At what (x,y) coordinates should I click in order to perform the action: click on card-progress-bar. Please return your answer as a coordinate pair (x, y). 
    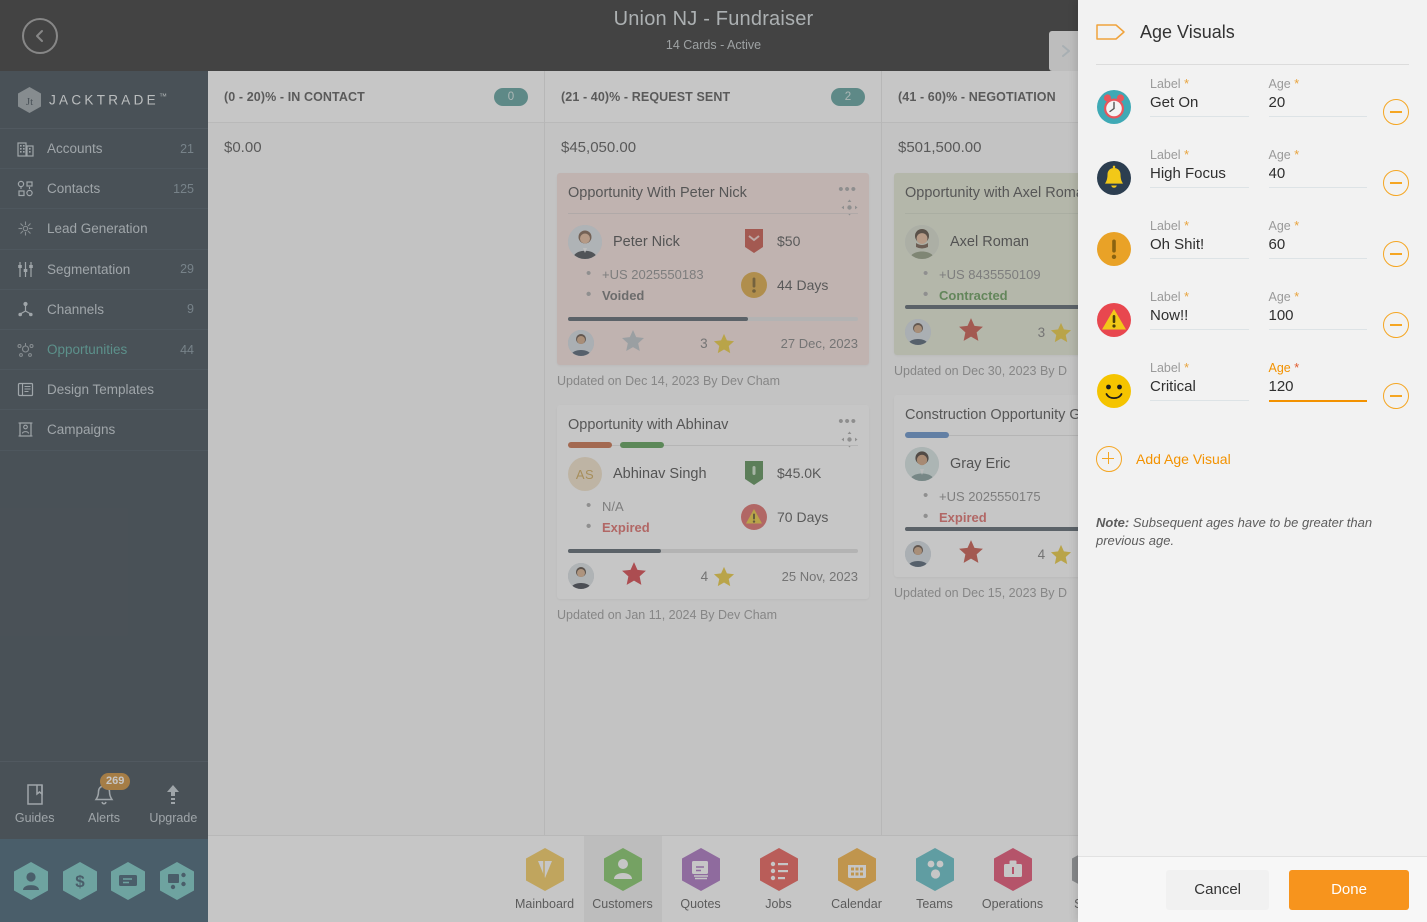
    Looking at the image, I should click on (713, 319).